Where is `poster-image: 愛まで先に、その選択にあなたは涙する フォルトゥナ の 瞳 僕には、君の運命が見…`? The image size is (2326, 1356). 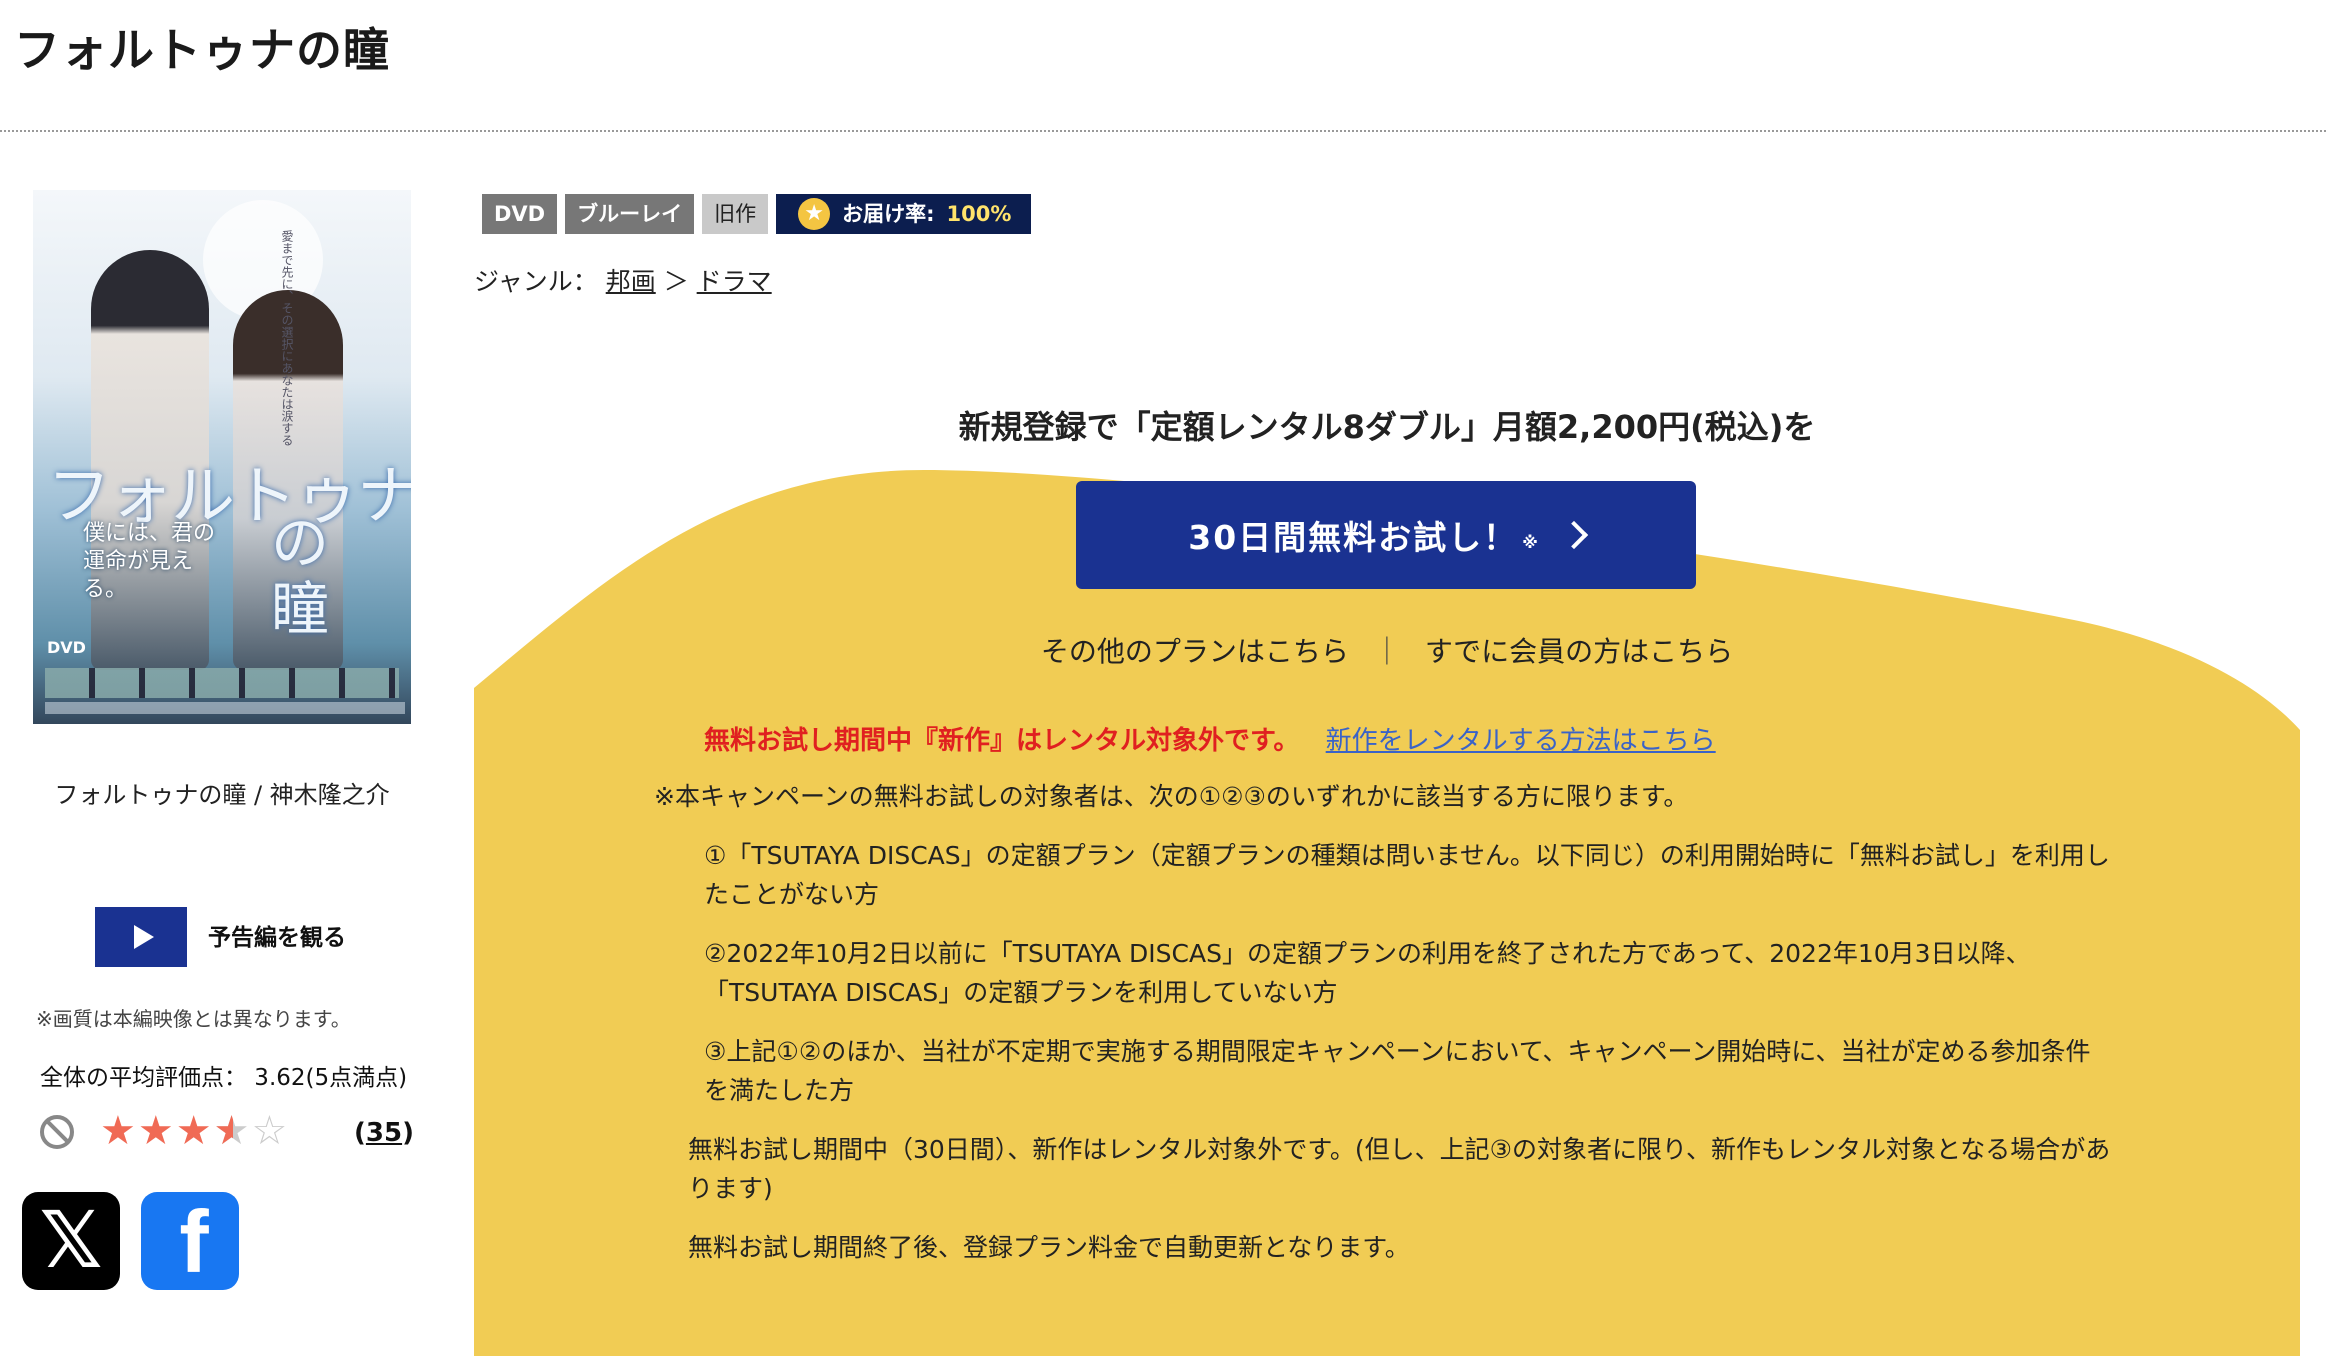
poster-image: 愛まで先に、その選択にあなたは涙する フォルトゥナ の 瞳 僕には、君の運命が見… is located at coordinates (222, 457).